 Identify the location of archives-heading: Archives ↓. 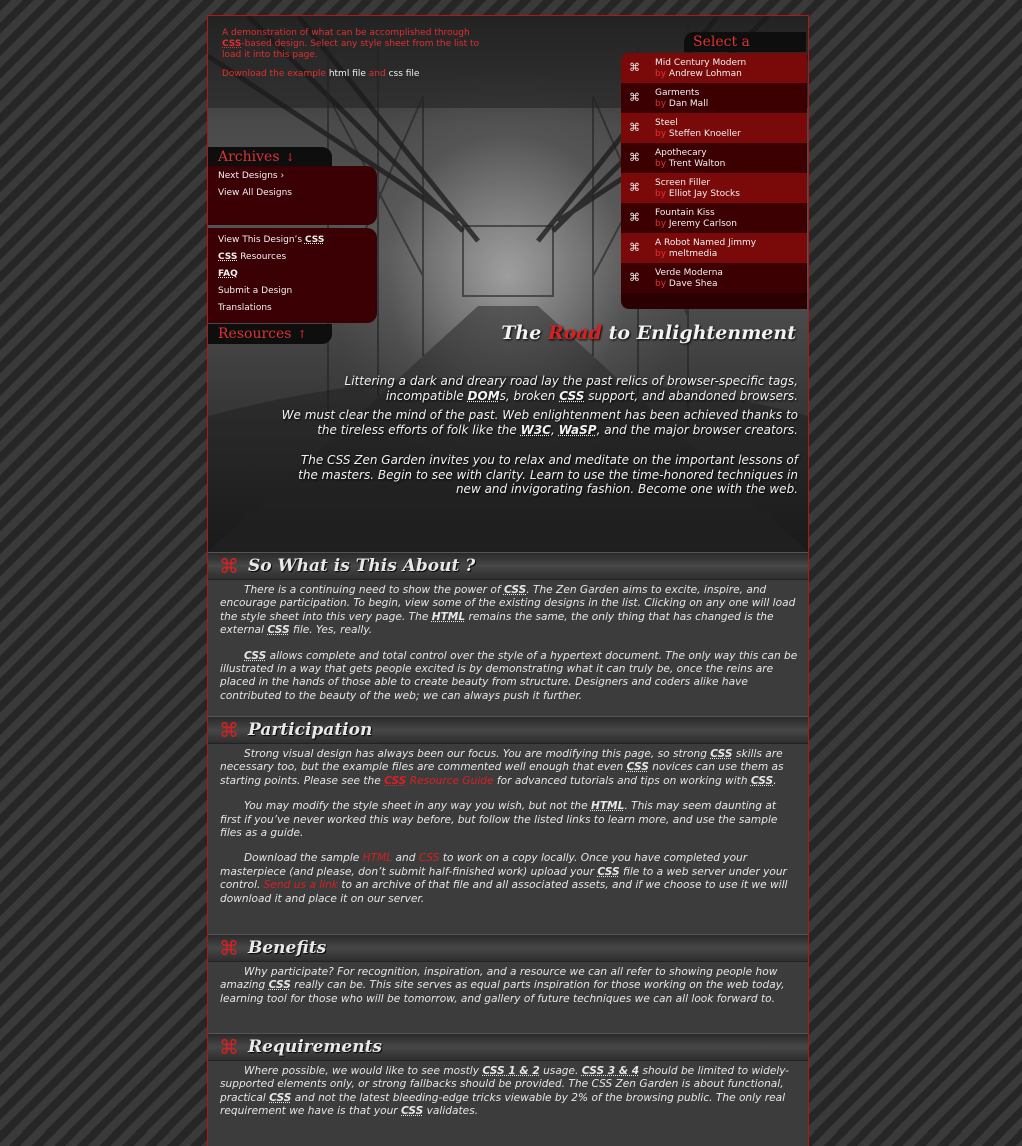
(270, 157).